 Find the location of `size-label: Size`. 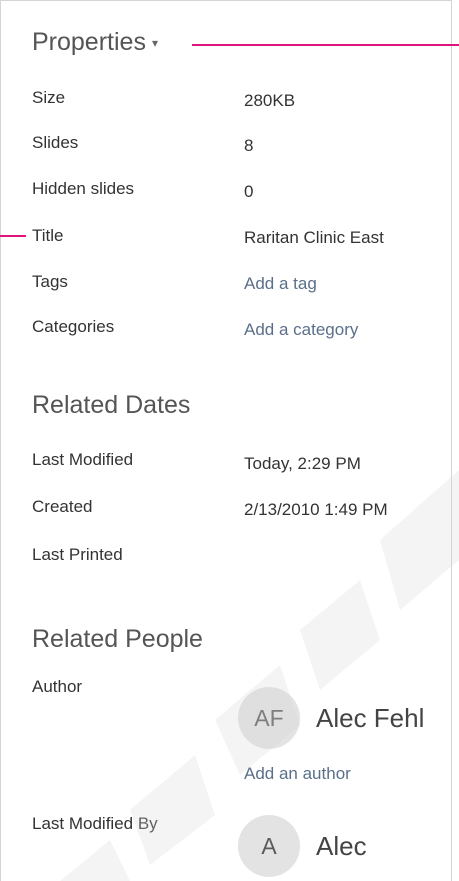

size-label: Size is located at coordinates (49, 97).